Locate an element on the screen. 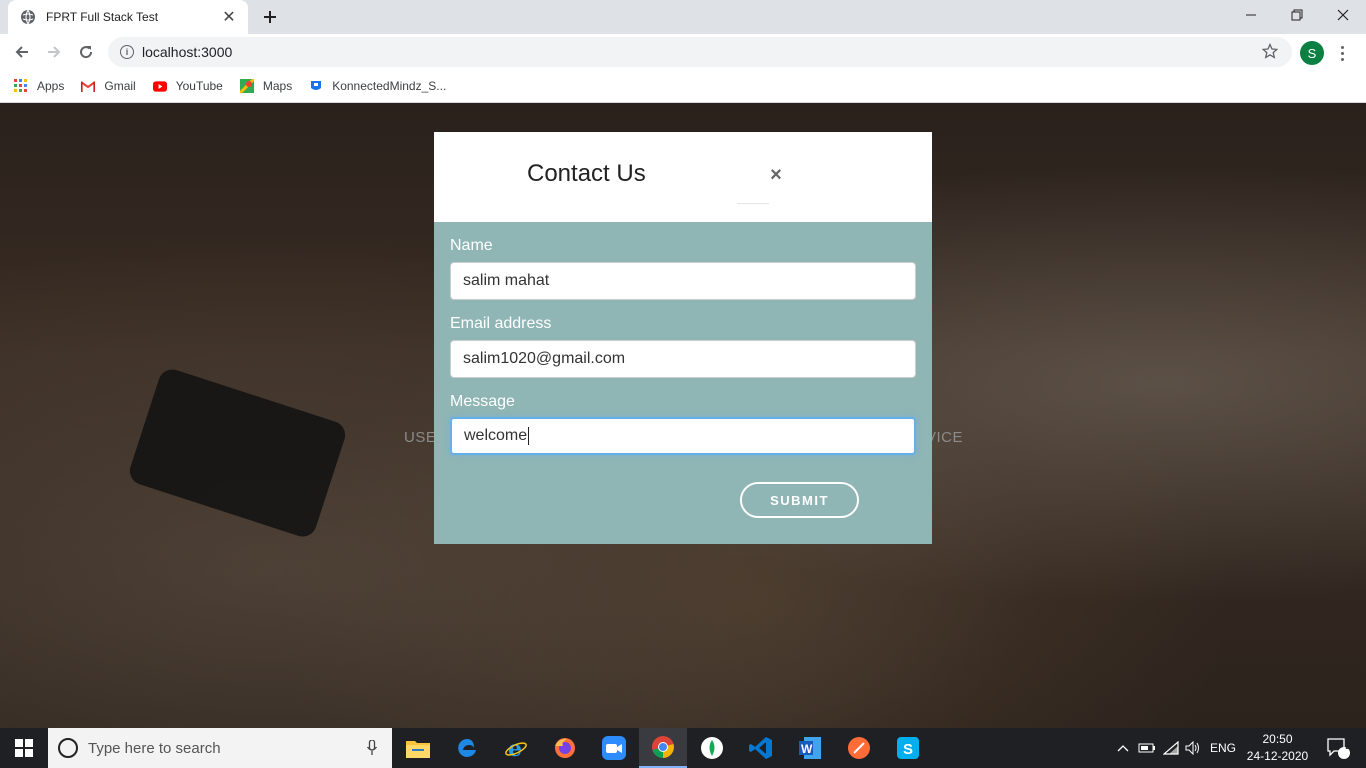  mongodb-leaf-icon is located at coordinates (712, 748).